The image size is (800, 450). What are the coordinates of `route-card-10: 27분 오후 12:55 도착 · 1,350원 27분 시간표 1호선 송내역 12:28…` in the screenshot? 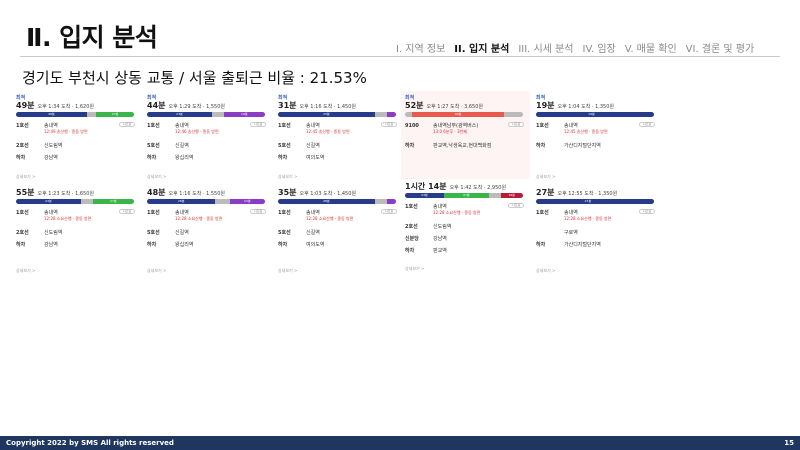 It's located at (596, 231).